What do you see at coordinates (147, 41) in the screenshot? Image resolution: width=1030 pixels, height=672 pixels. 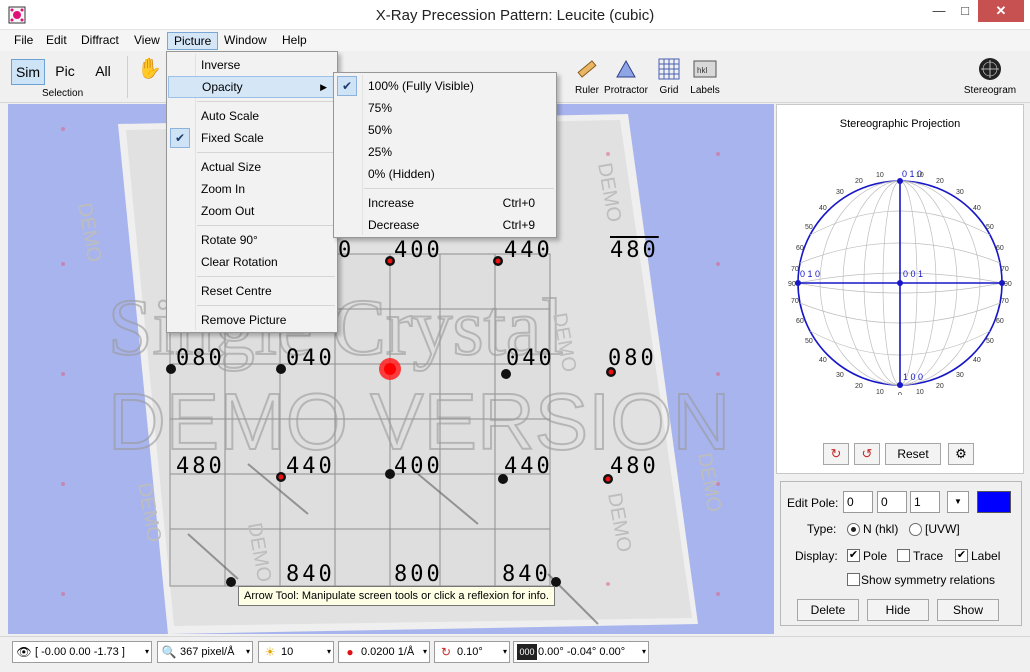 I see `menu-view: View` at bounding box center [147, 41].